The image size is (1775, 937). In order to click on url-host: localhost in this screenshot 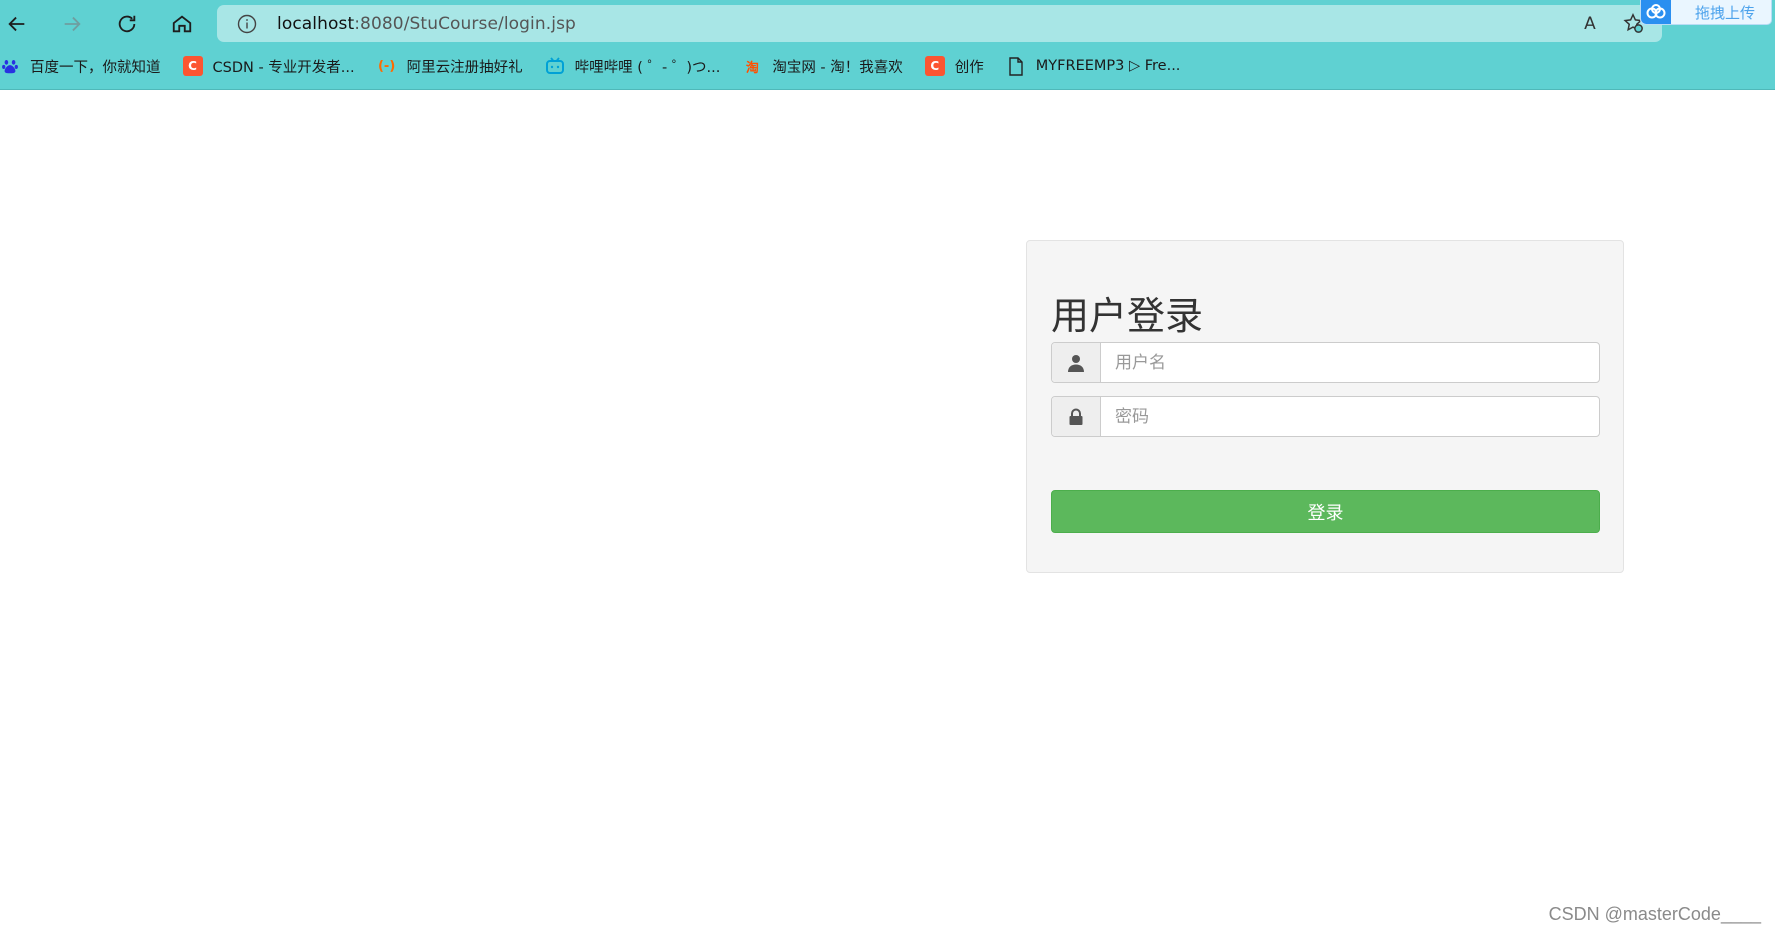, I will do `click(316, 23)`.